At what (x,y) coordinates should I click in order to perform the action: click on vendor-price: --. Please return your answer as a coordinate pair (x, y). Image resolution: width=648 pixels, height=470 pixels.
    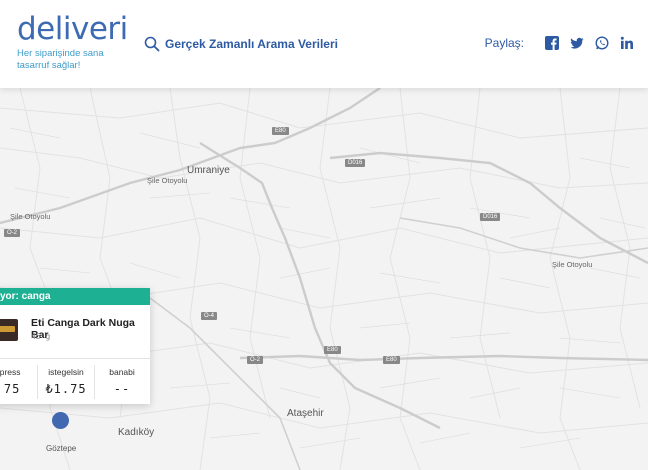
    Looking at the image, I should click on (122, 389).